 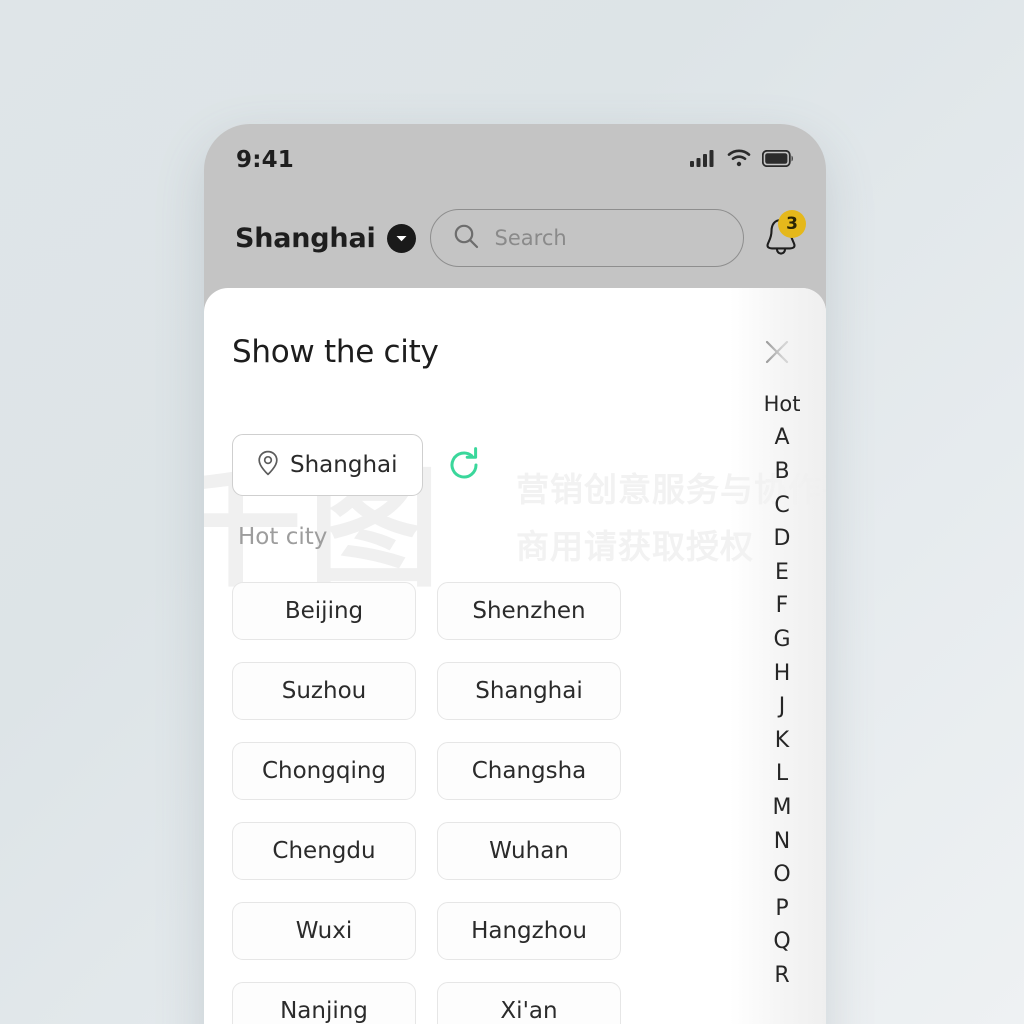 What do you see at coordinates (782, 775) in the screenshot?
I see `alphabet-index-item: L` at bounding box center [782, 775].